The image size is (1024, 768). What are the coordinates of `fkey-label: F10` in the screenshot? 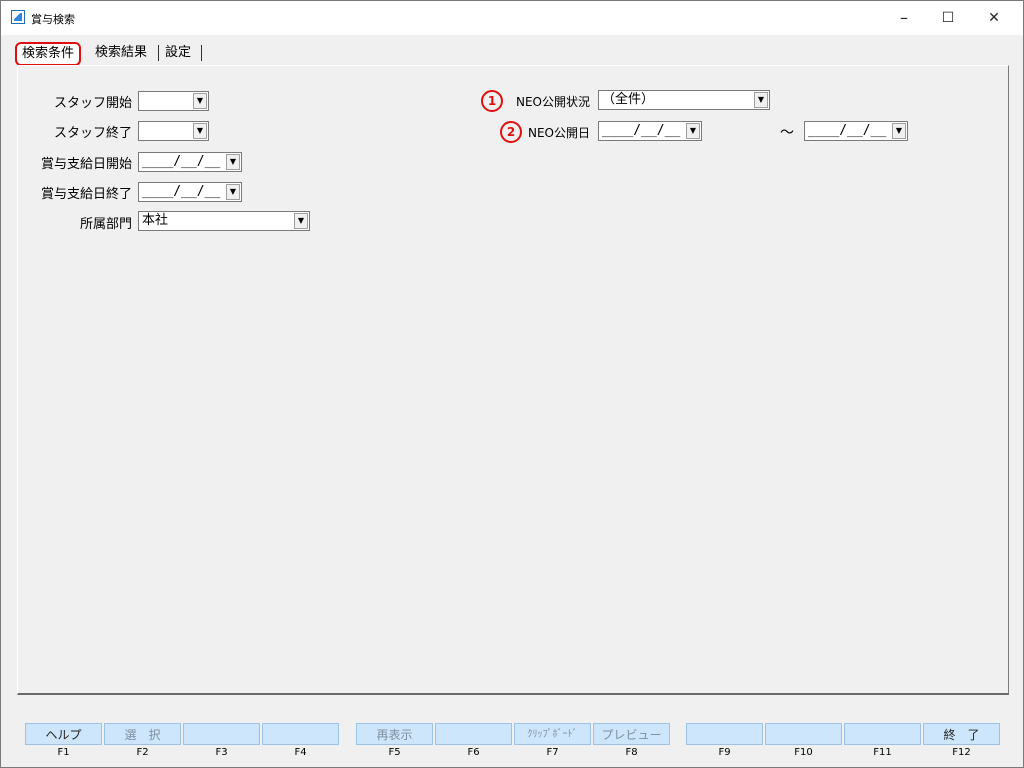 It's located at (803, 752).